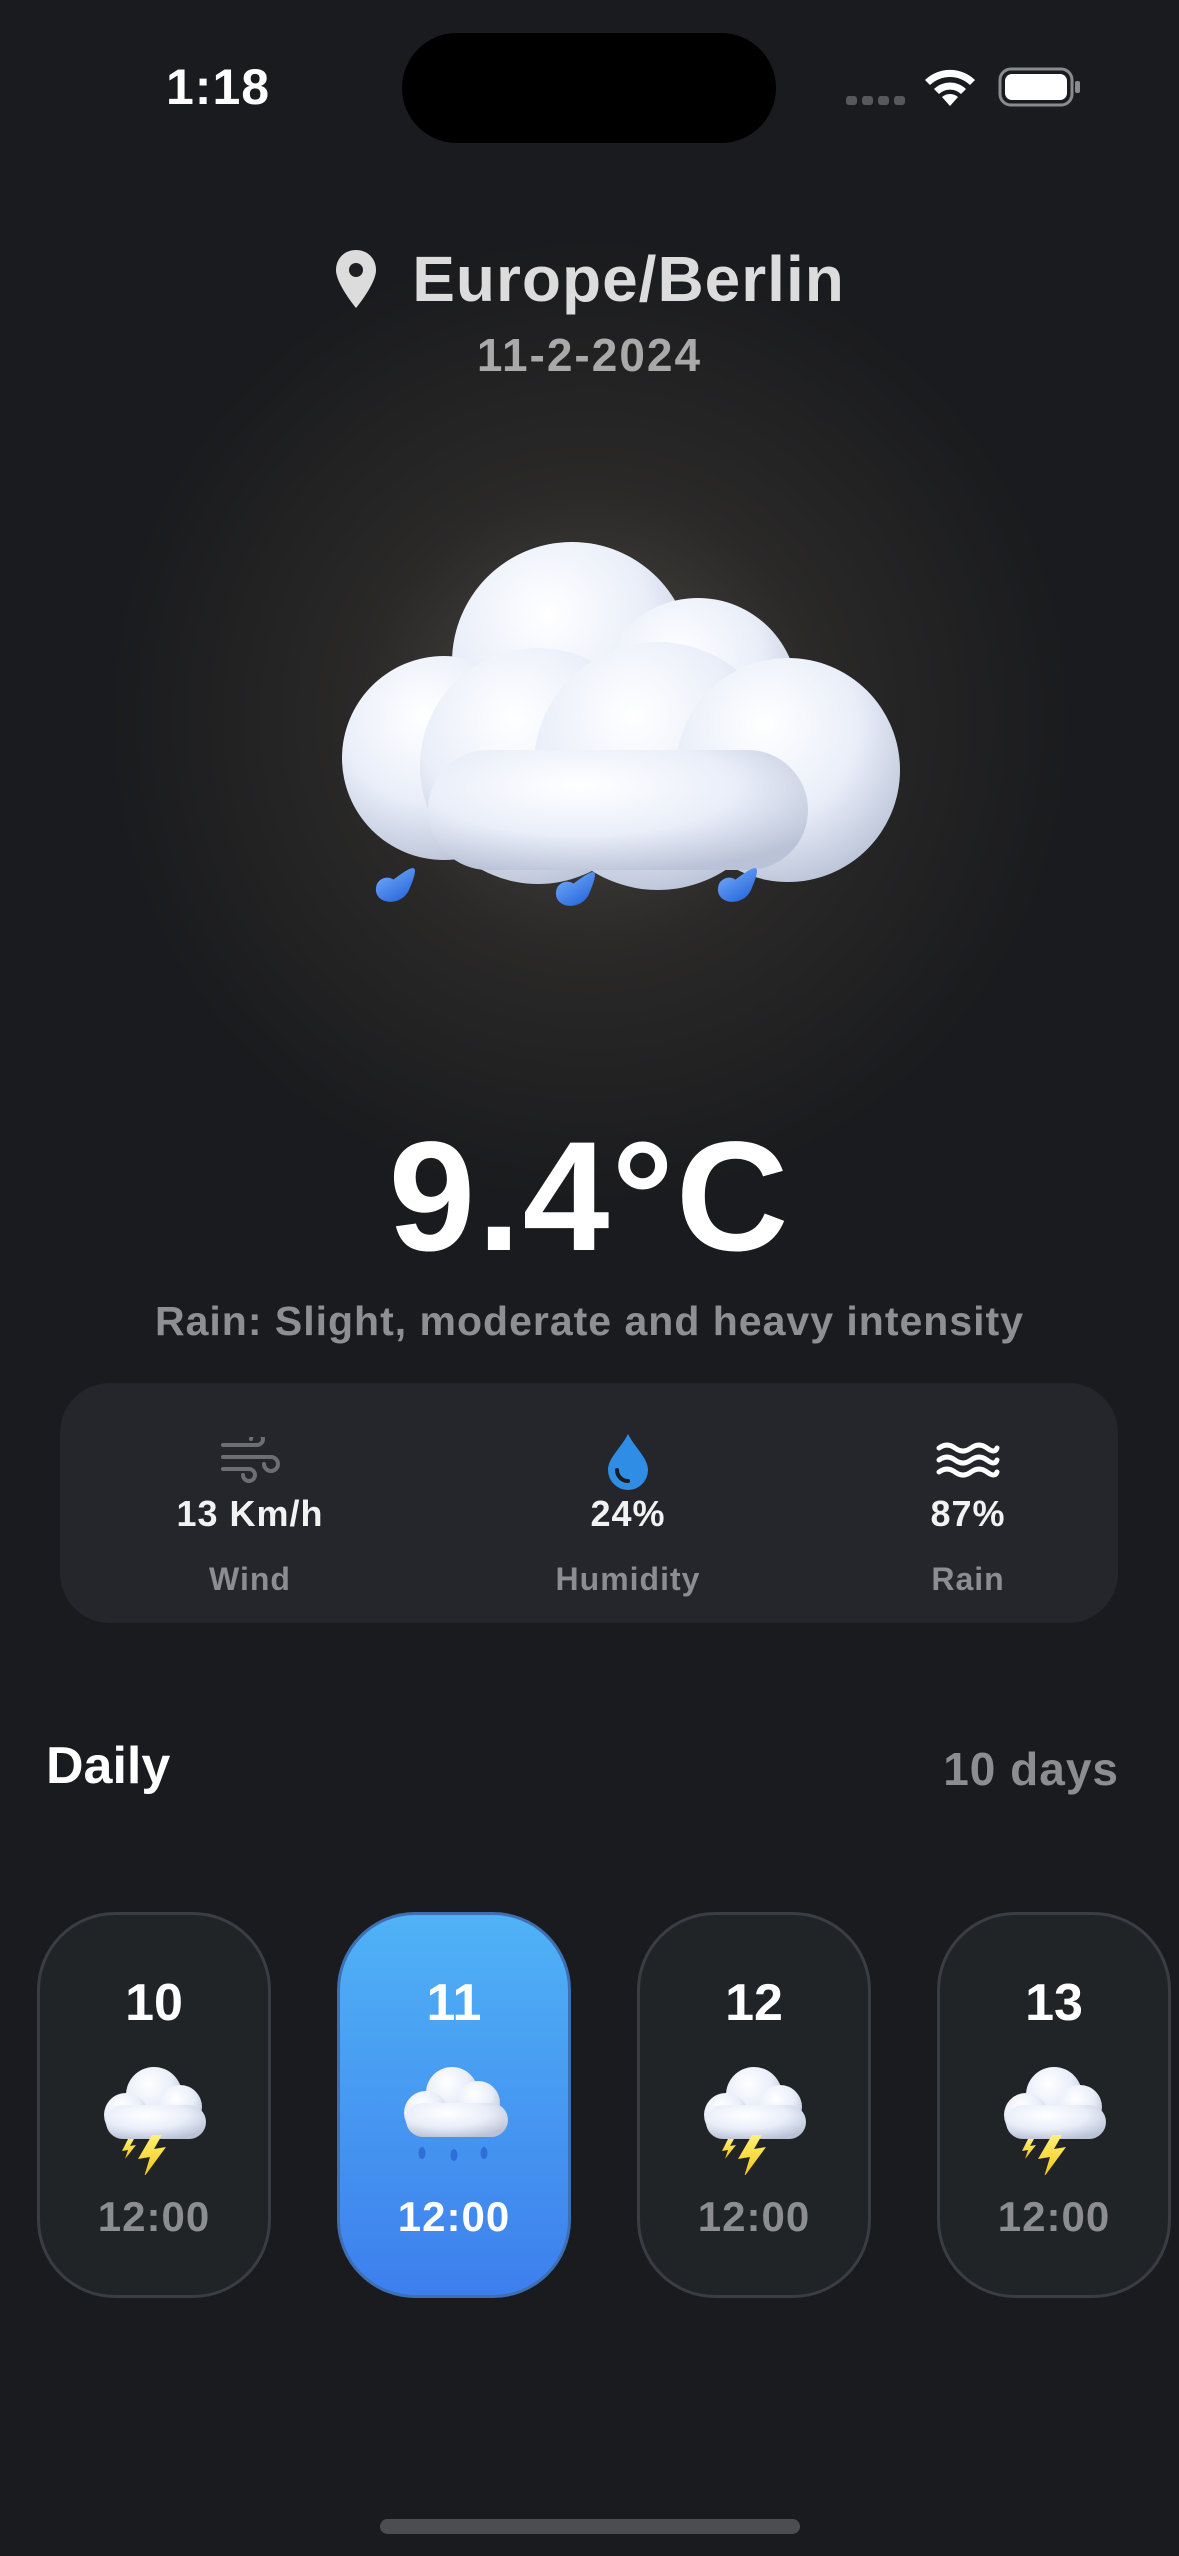 Image resolution: width=1179 pixels, height=2556 pixels. I want to click on humidity-stat: 24% Humidity, so click(628, 1503).